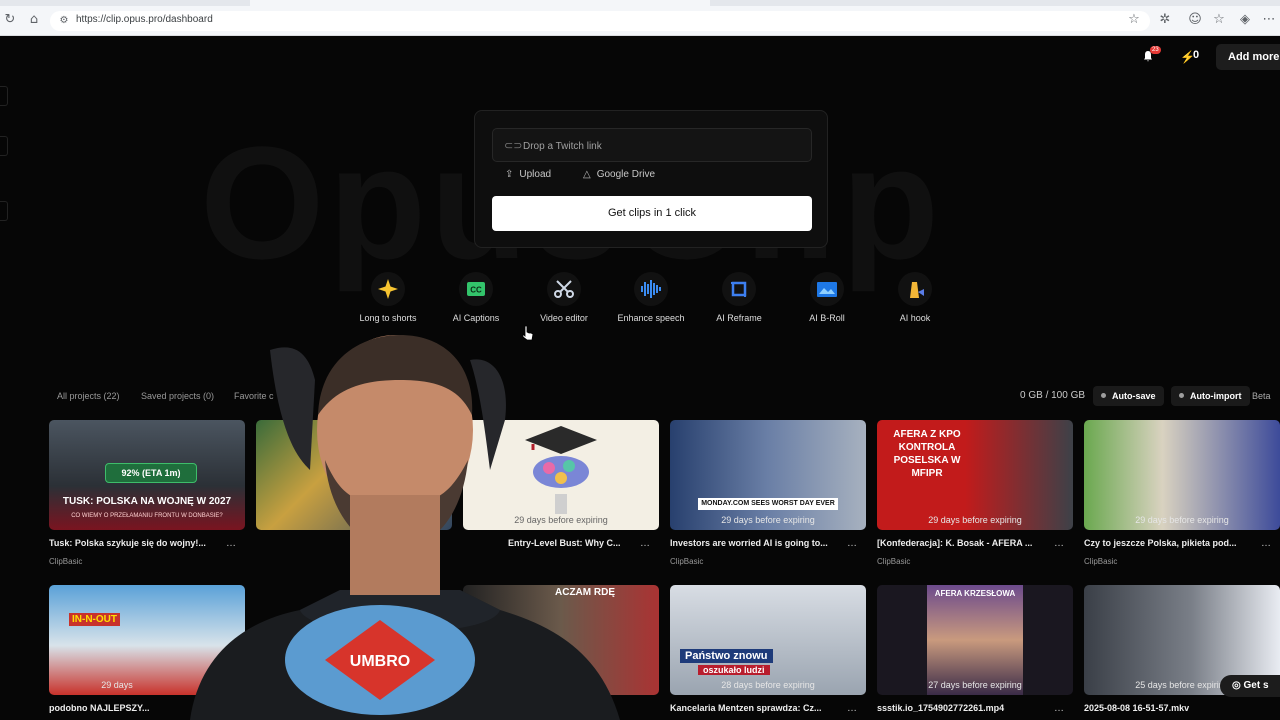  Describe the element at coordinates (626, 174) in the screenshot. I see `google-drive-label: Google Drive` at that location.